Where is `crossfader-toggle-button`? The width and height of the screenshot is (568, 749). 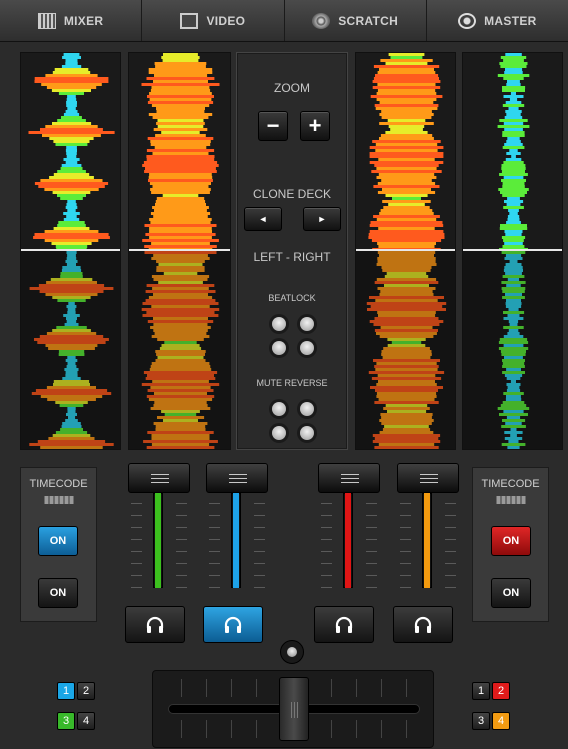 crossfader-toggle-button is located at coordinates (292, 652).